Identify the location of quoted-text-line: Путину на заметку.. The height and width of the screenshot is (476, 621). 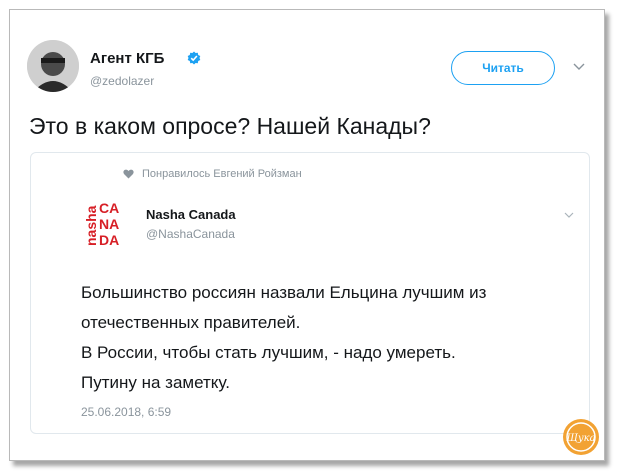
(155, 382).